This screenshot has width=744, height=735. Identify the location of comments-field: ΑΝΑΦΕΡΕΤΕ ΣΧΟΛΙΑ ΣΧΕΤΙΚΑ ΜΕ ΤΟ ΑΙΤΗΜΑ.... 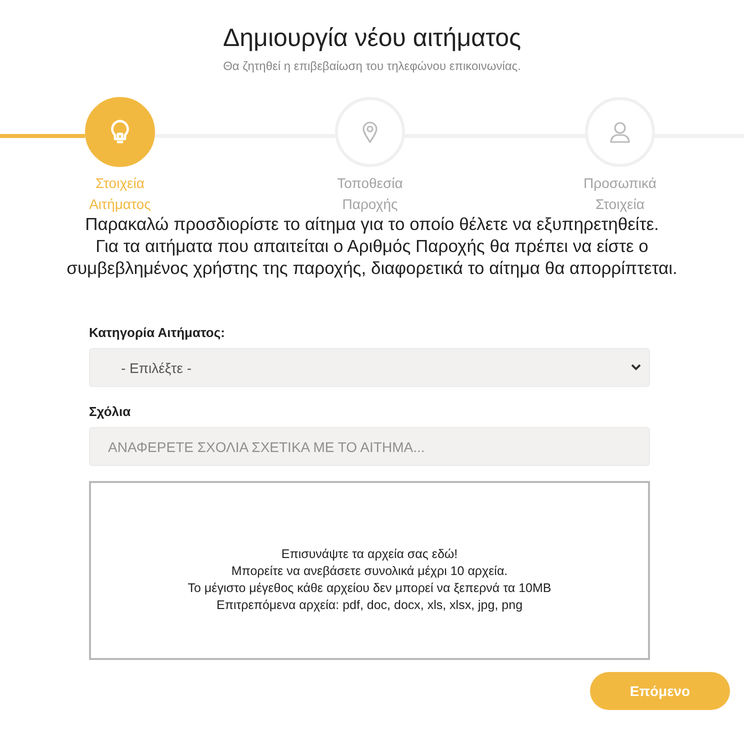
(369, 446).